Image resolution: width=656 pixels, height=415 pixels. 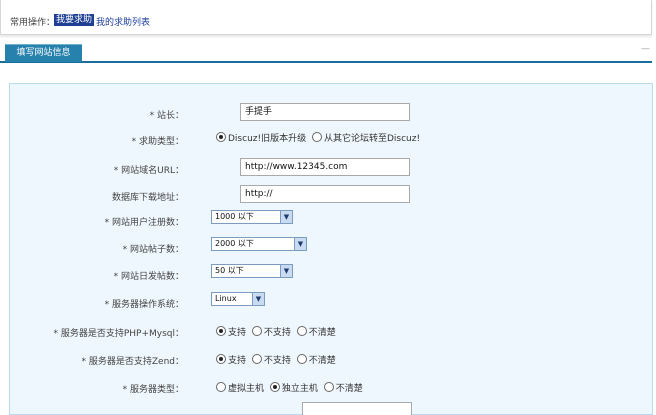 I want to click on site-url-input: http://www.12345.com, so click(x=325, y=167).